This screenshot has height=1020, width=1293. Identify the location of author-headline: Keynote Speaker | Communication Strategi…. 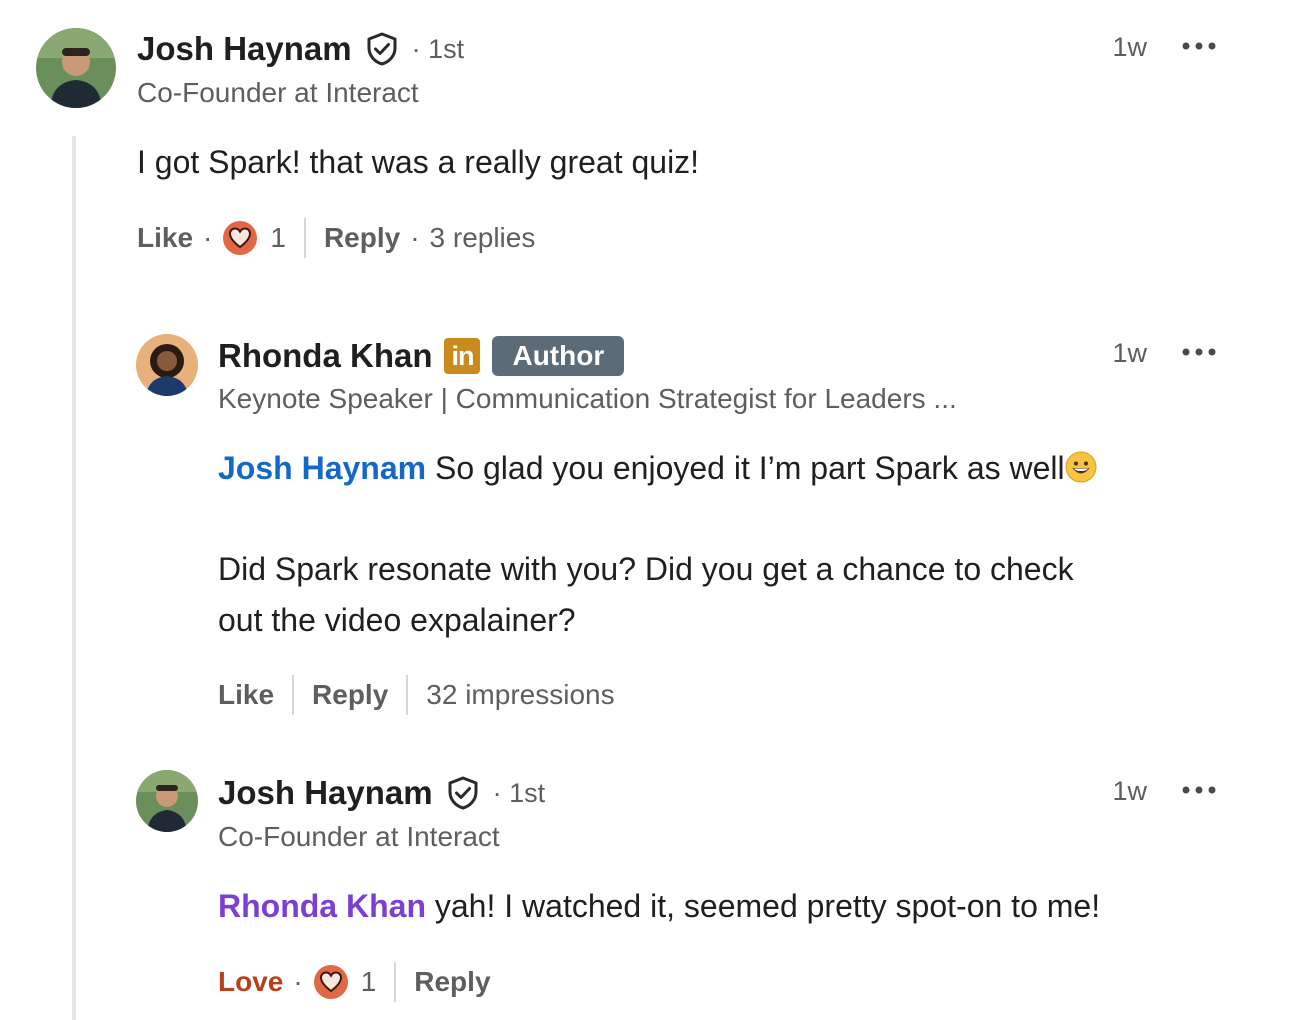
(587, 398).